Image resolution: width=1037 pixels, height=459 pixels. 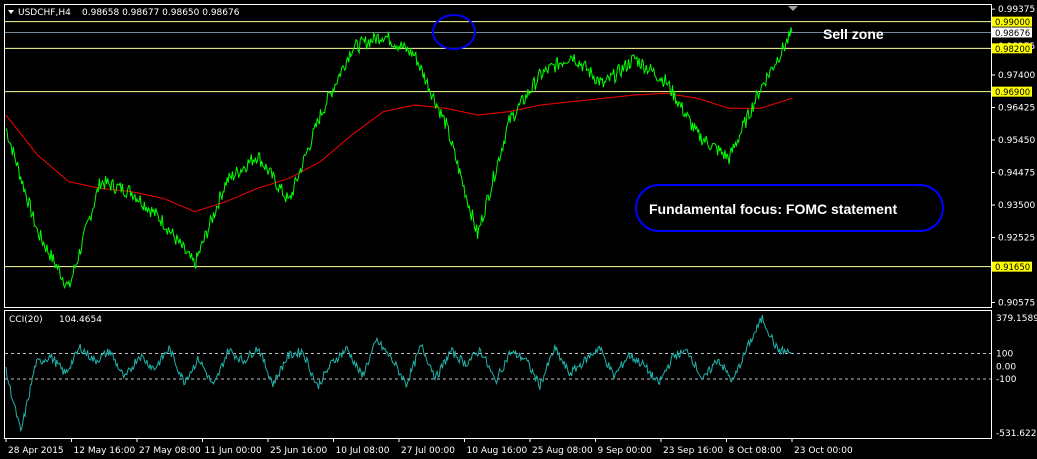 What do you see at coordinates (853, 34) in the screenshot?
I see `sell-zone-label: Sell zone` at bounding box center [853, 34].